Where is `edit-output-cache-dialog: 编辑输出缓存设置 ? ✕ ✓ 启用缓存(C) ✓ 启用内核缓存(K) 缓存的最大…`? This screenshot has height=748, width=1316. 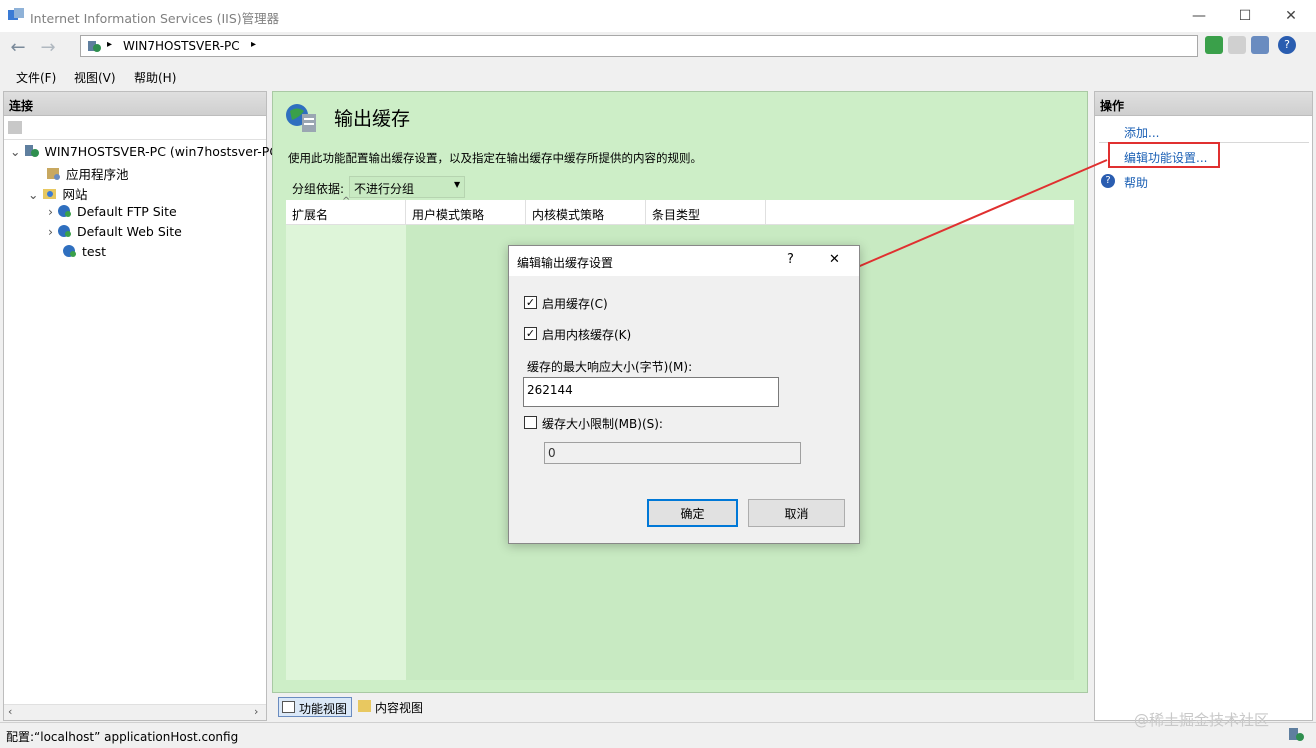
edit-output-cache-dialog: 编辑输出缓存设置 ? ✕ ✓ 启用缓存(C) ✓ 启用内核缓存(K) 缓存的最大… is located at coordinates (684, 394).